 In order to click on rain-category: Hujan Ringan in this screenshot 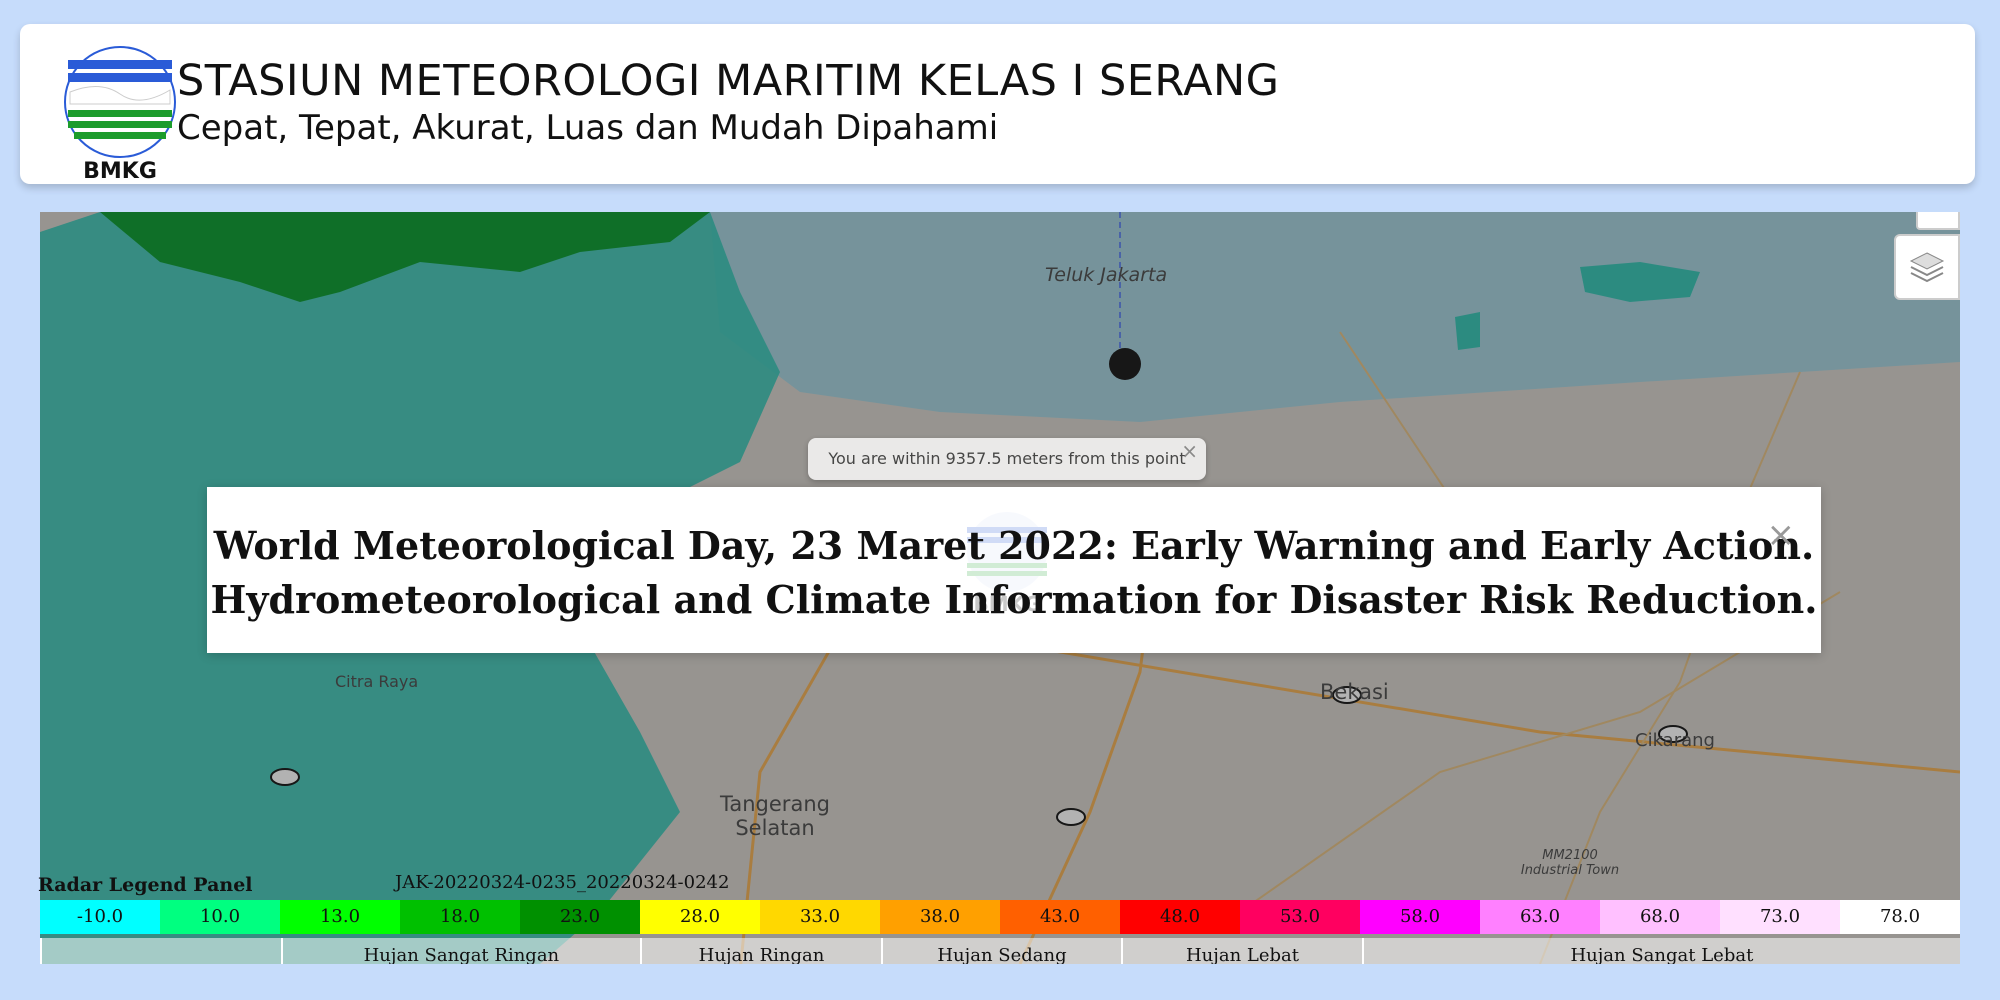, I will do `click(760, 951)`.